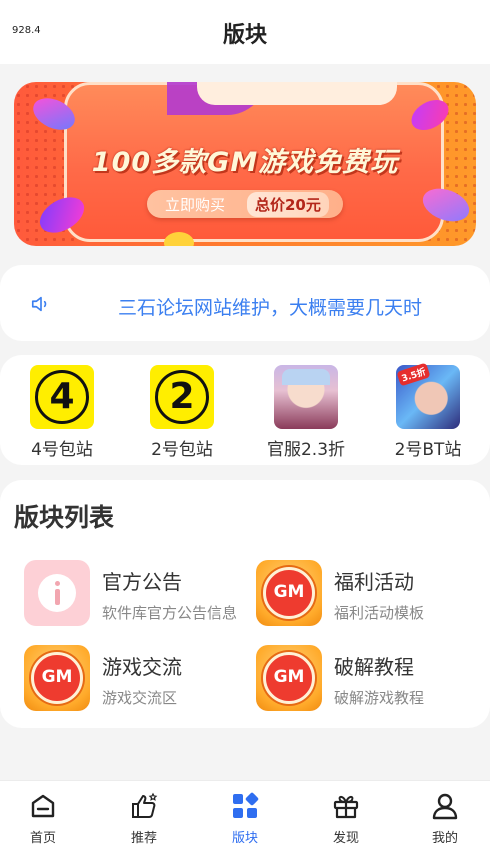 The width and height of the screenshot is (490, 855). Describe the element at coordinates (345, 838) in the screenshot. I see `tab-label: 发现` at that location.